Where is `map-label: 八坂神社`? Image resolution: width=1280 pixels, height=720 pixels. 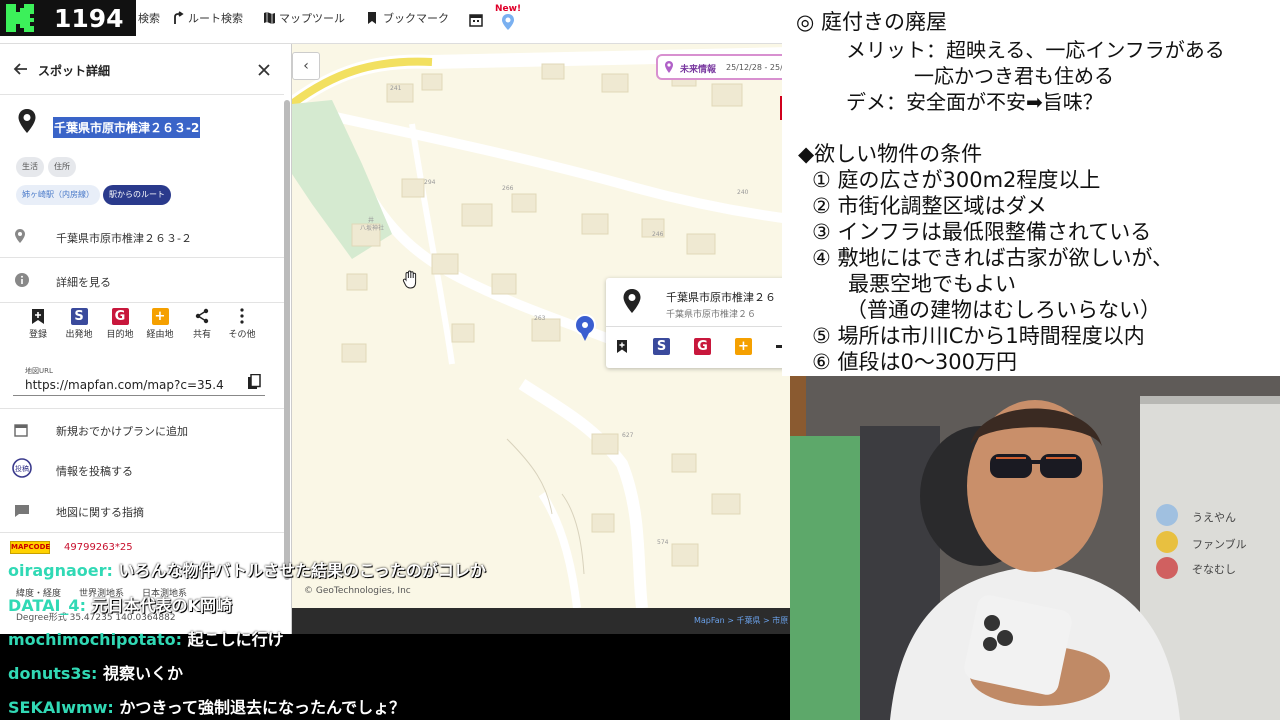
map-label: 八坂神社 is located at coordinates (372, 228).